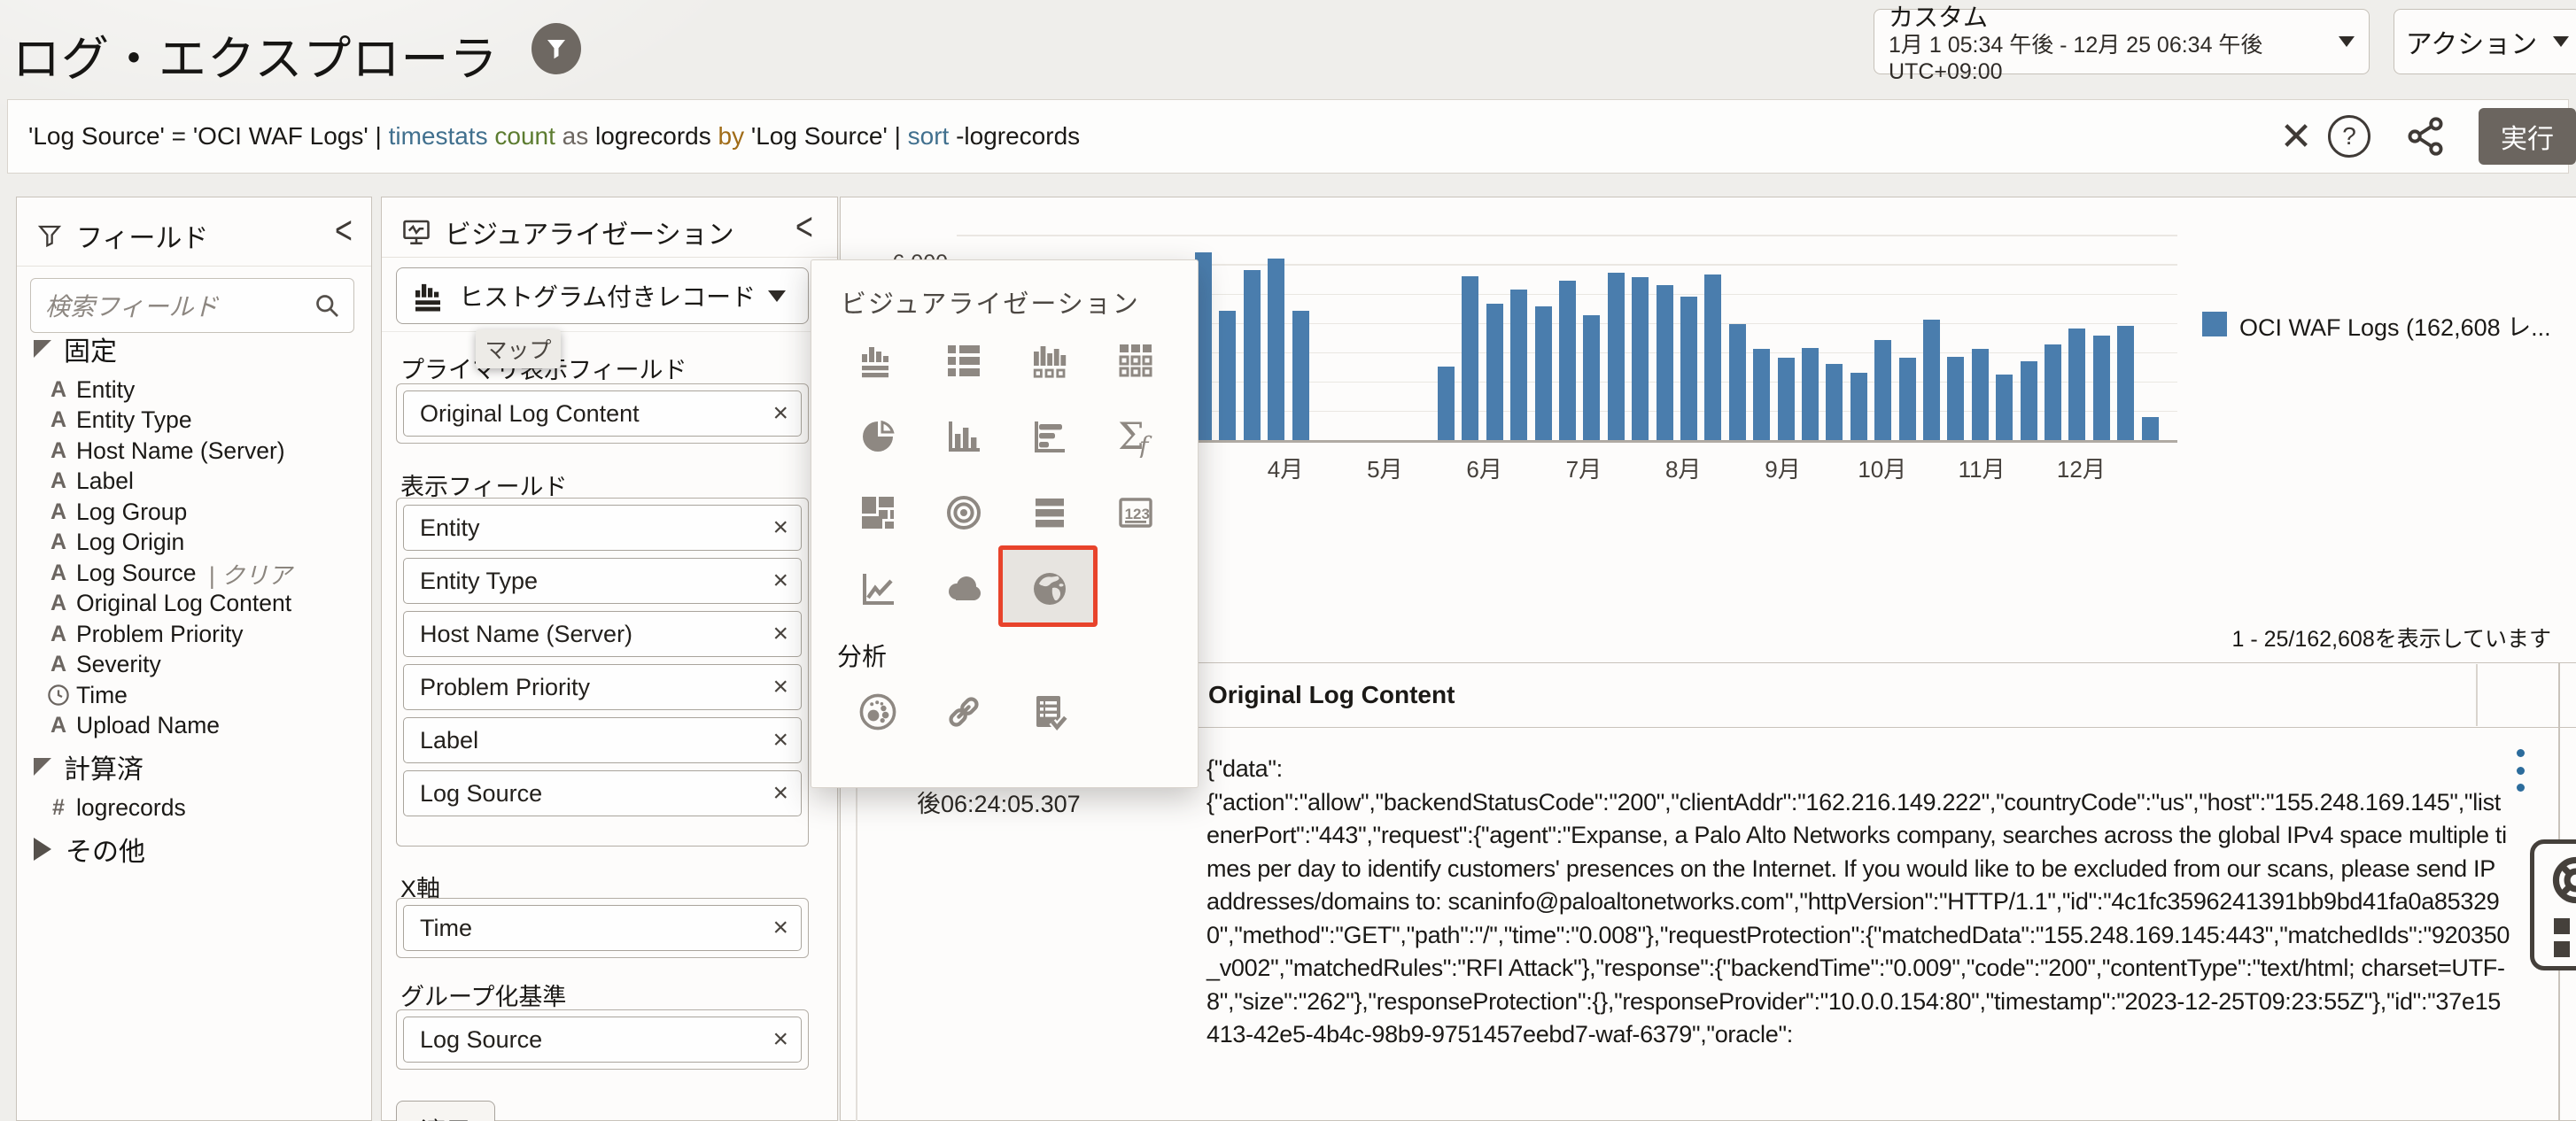 This screenshot has width=2576, height=1121. Describe the element at coordinates (964, 436) in the screenshot. I see `bar-chart-icon` at that location.